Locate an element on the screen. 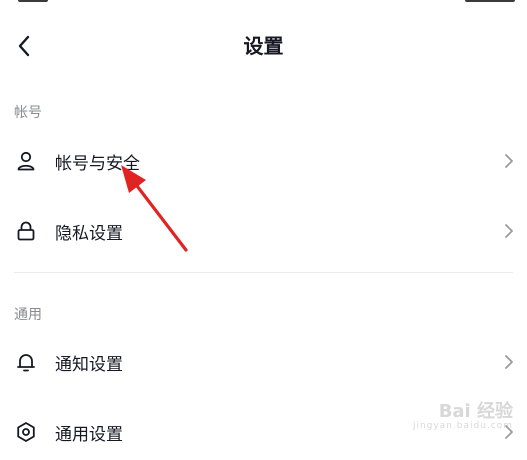 The width and height of the screenshot is (527, 460). bell-icon is located at coordinates (26, 362).